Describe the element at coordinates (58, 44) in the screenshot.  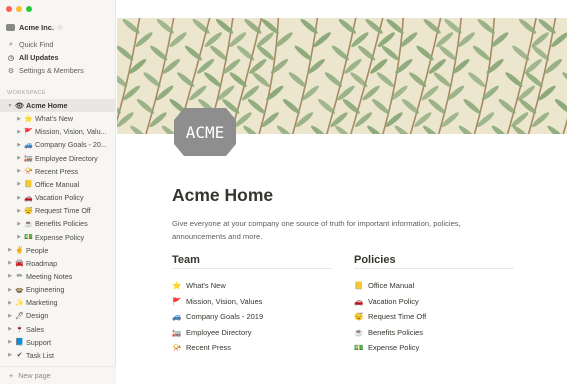
I see `quick-find-button: ⌕ Quick Find` at that location.